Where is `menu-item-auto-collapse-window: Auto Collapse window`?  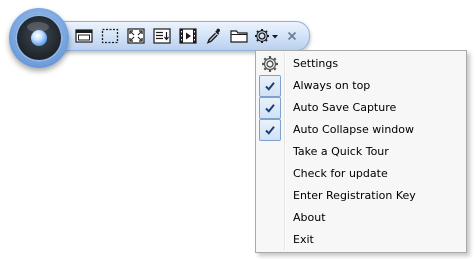
menu-item-auto-collapse-window: Auto Collapse window is located at coordinates (361, 130).